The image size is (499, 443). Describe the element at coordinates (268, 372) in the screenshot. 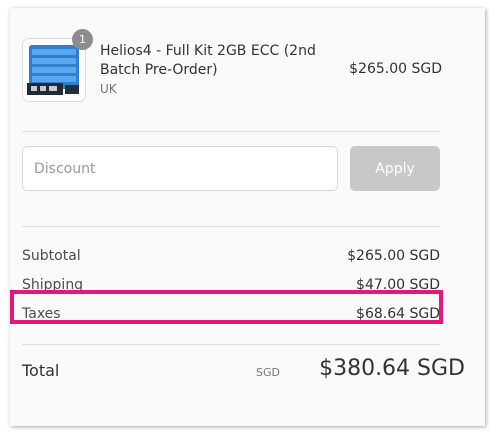

I see `total-currency-code: SGD` at that location.